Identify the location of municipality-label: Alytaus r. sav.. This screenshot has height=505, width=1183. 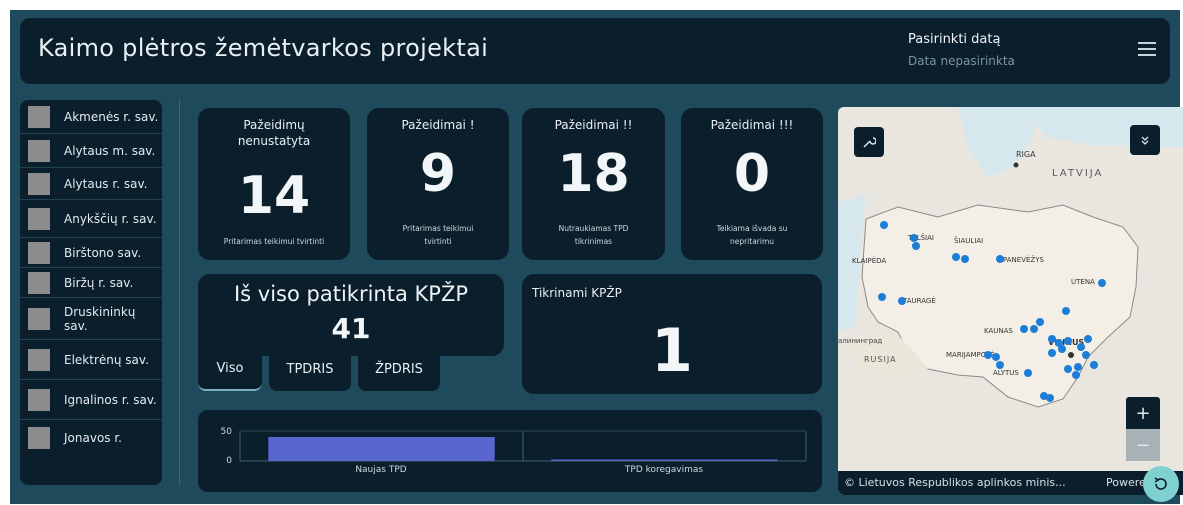
(106, 183).